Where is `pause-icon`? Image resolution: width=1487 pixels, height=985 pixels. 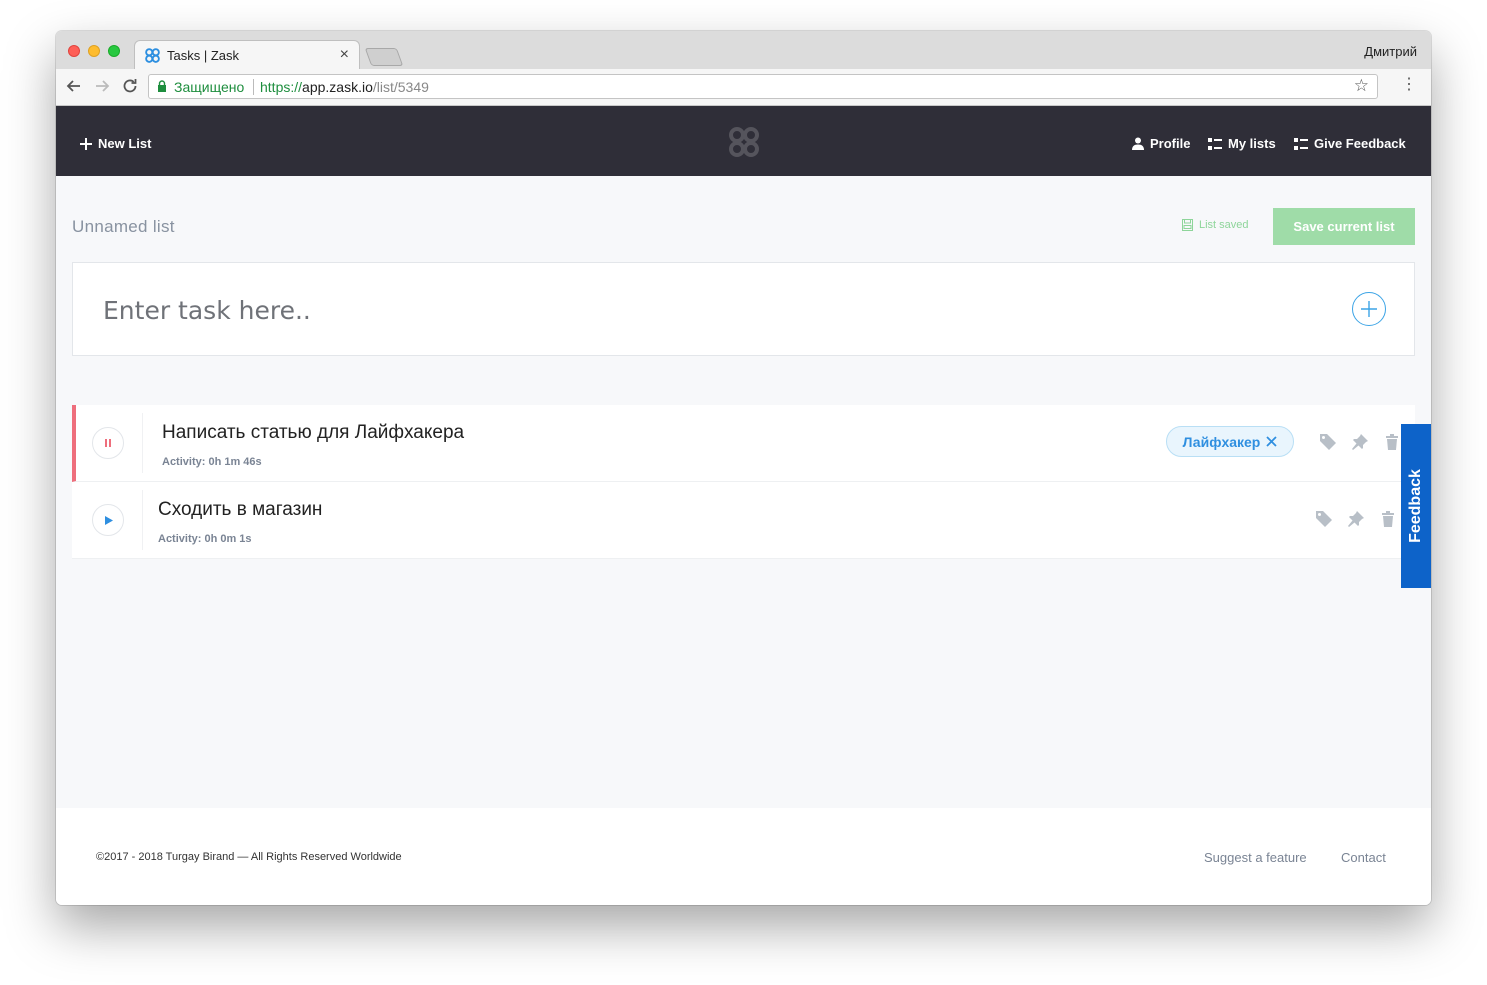
pause-icon is located at coordinates (108, 443).